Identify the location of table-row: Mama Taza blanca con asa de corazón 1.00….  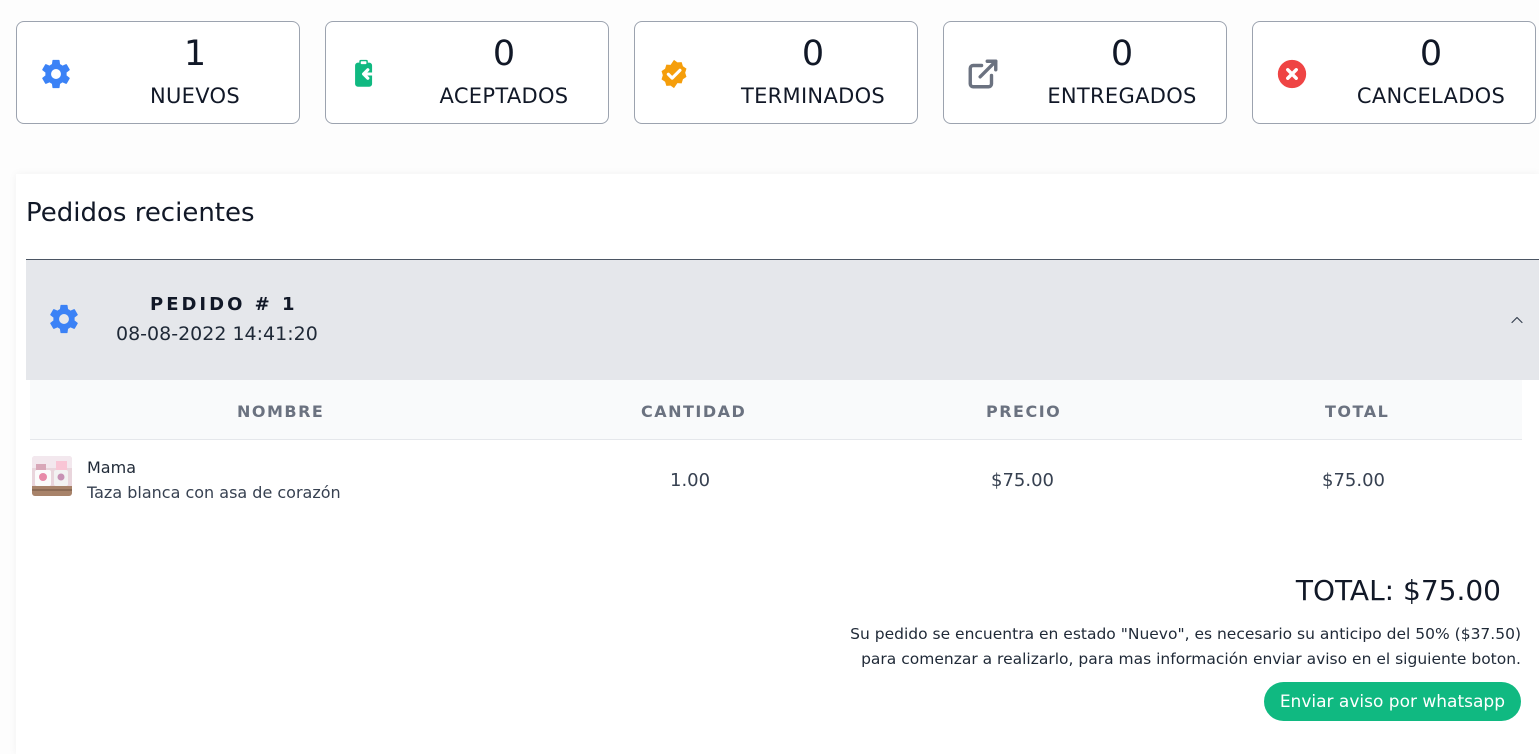
(776, 487).